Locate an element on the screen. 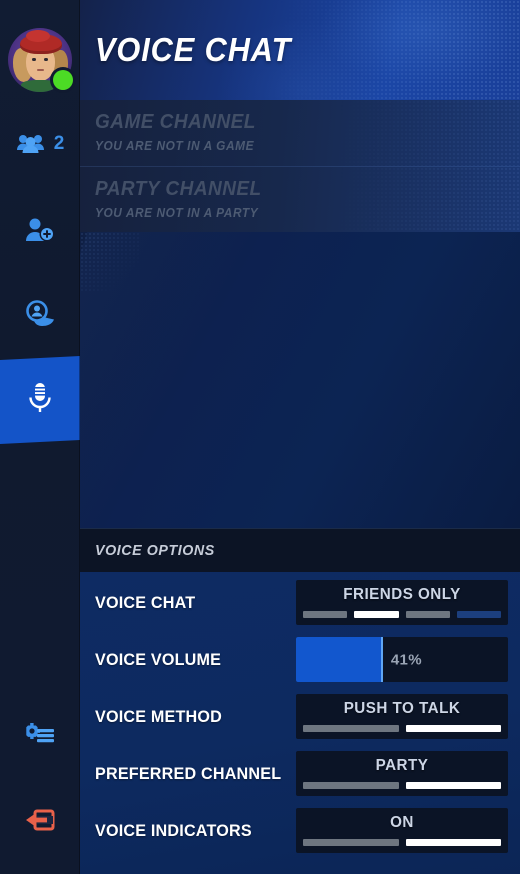  setting-control-voice-method: PUSH TO TALK is located at coordinates (402, 716).